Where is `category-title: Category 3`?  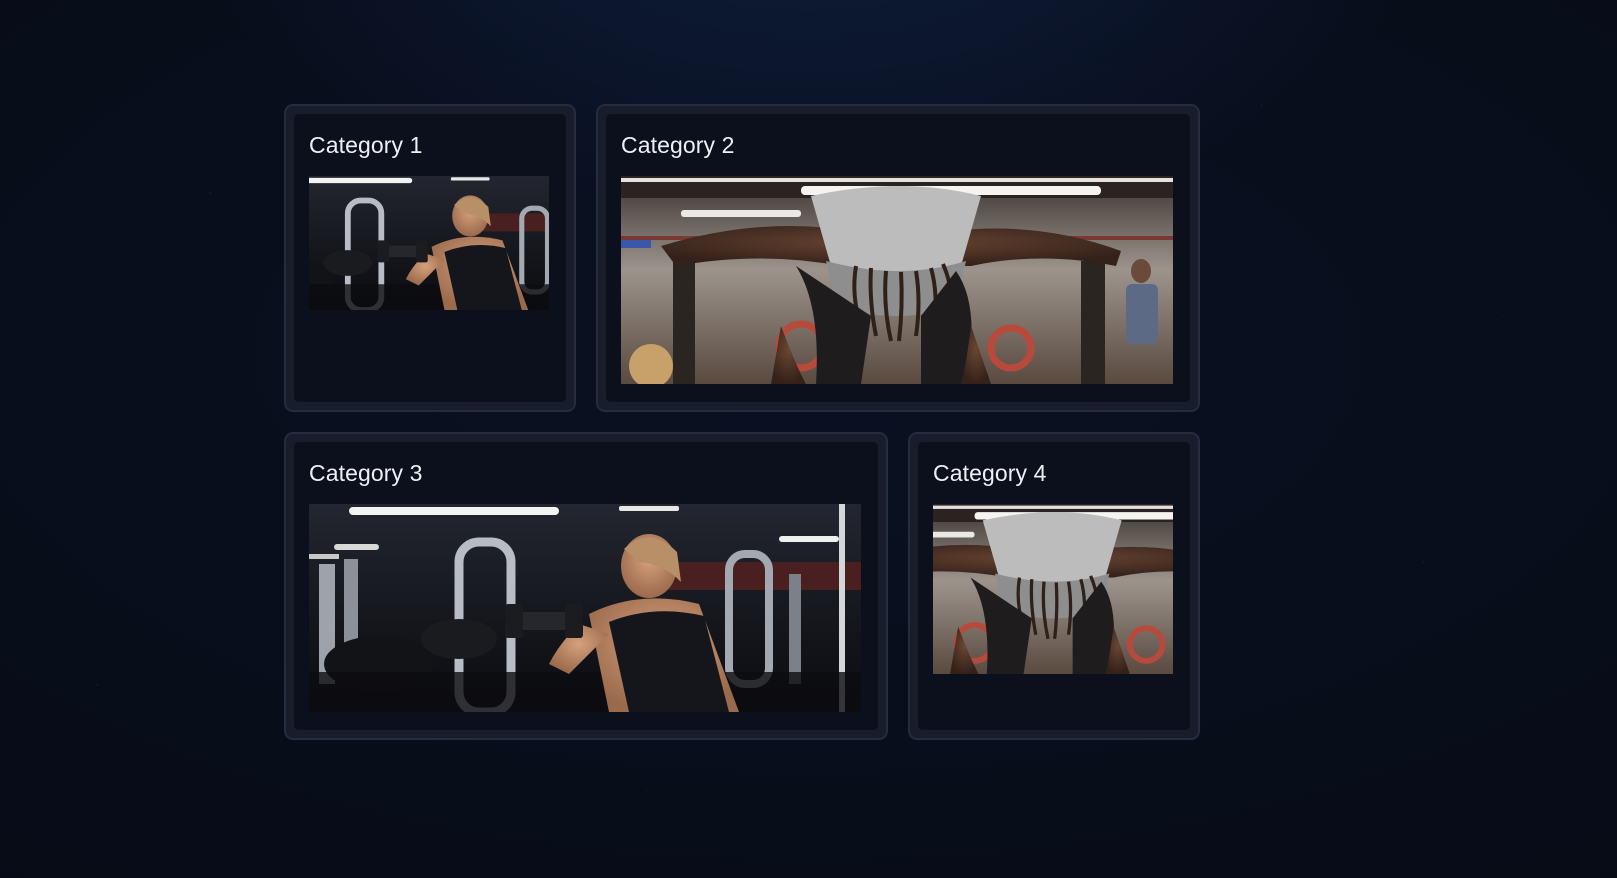
category-title: Category 3 is located at coordinates (366, 473).